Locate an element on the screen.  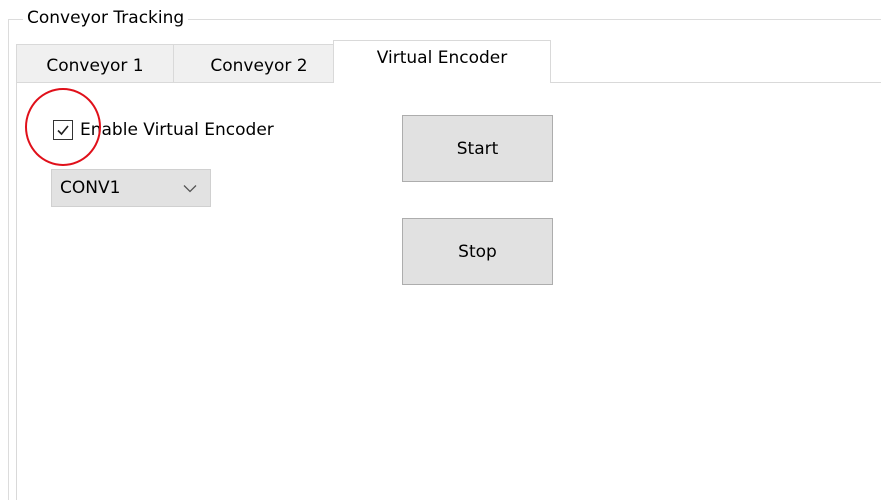
enable-virtual-encoder-checkbox: Enable Virtual Encoder is located at coordinates (163, 130).